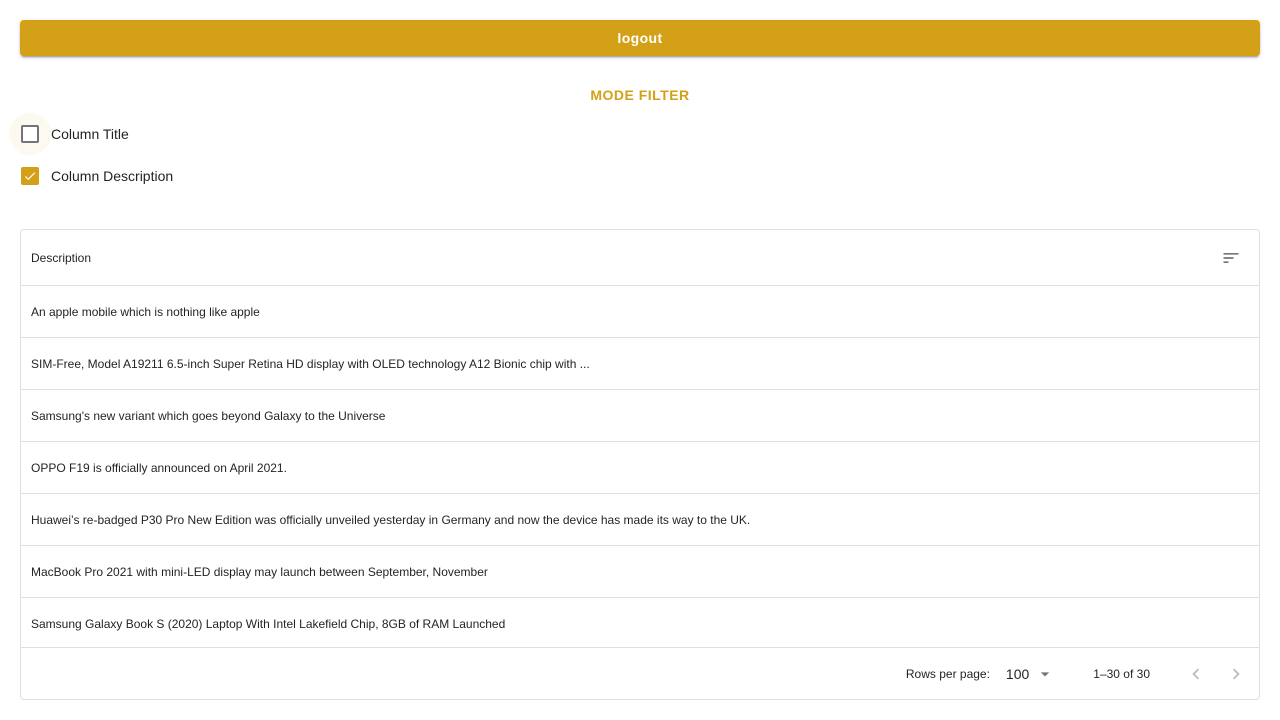 The width and height of the screenshot is (1280, 720). What do you see at coordinates (640, 95) in the screenshot?
I see `mode-filter-button: MODE FILTER` at bounding box center [640, 95].